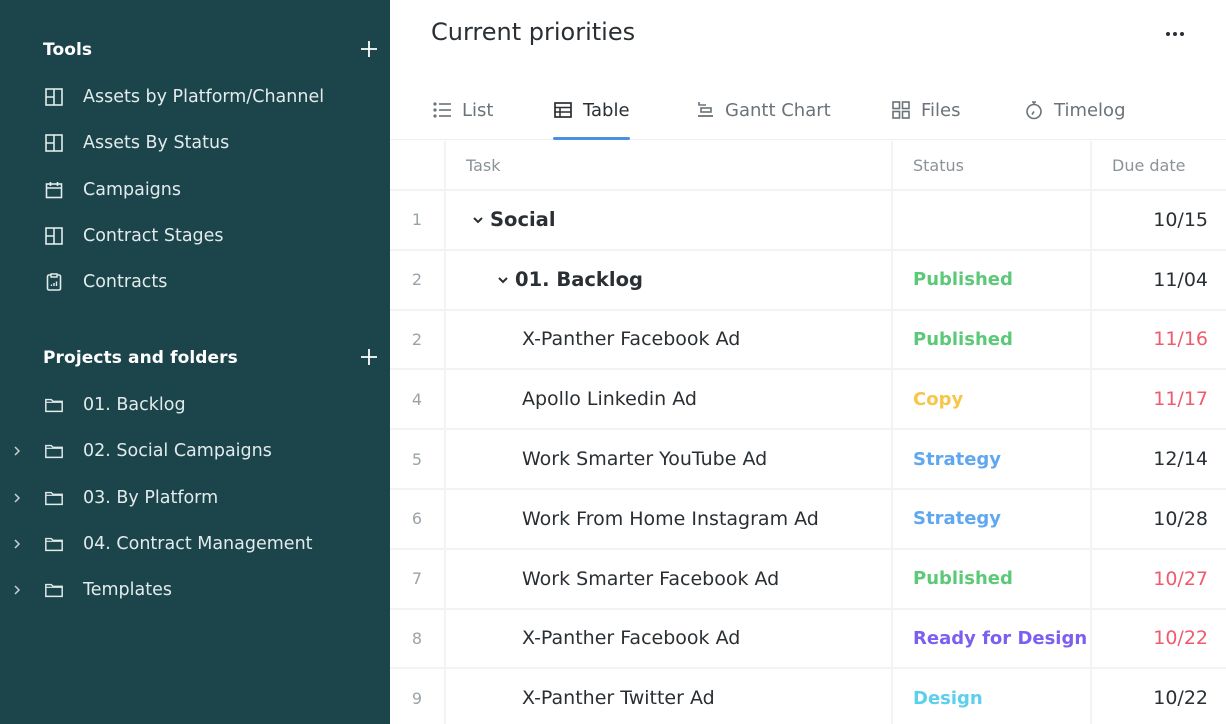 The height and width of the screenshot is (724, 1226). I want to click on tab-files: Files, so click(926, 110).